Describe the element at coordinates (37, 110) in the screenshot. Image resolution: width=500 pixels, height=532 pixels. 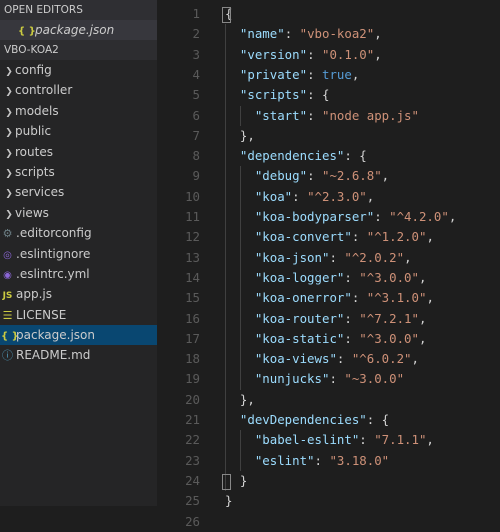
I see `folder-label: models` at that location.